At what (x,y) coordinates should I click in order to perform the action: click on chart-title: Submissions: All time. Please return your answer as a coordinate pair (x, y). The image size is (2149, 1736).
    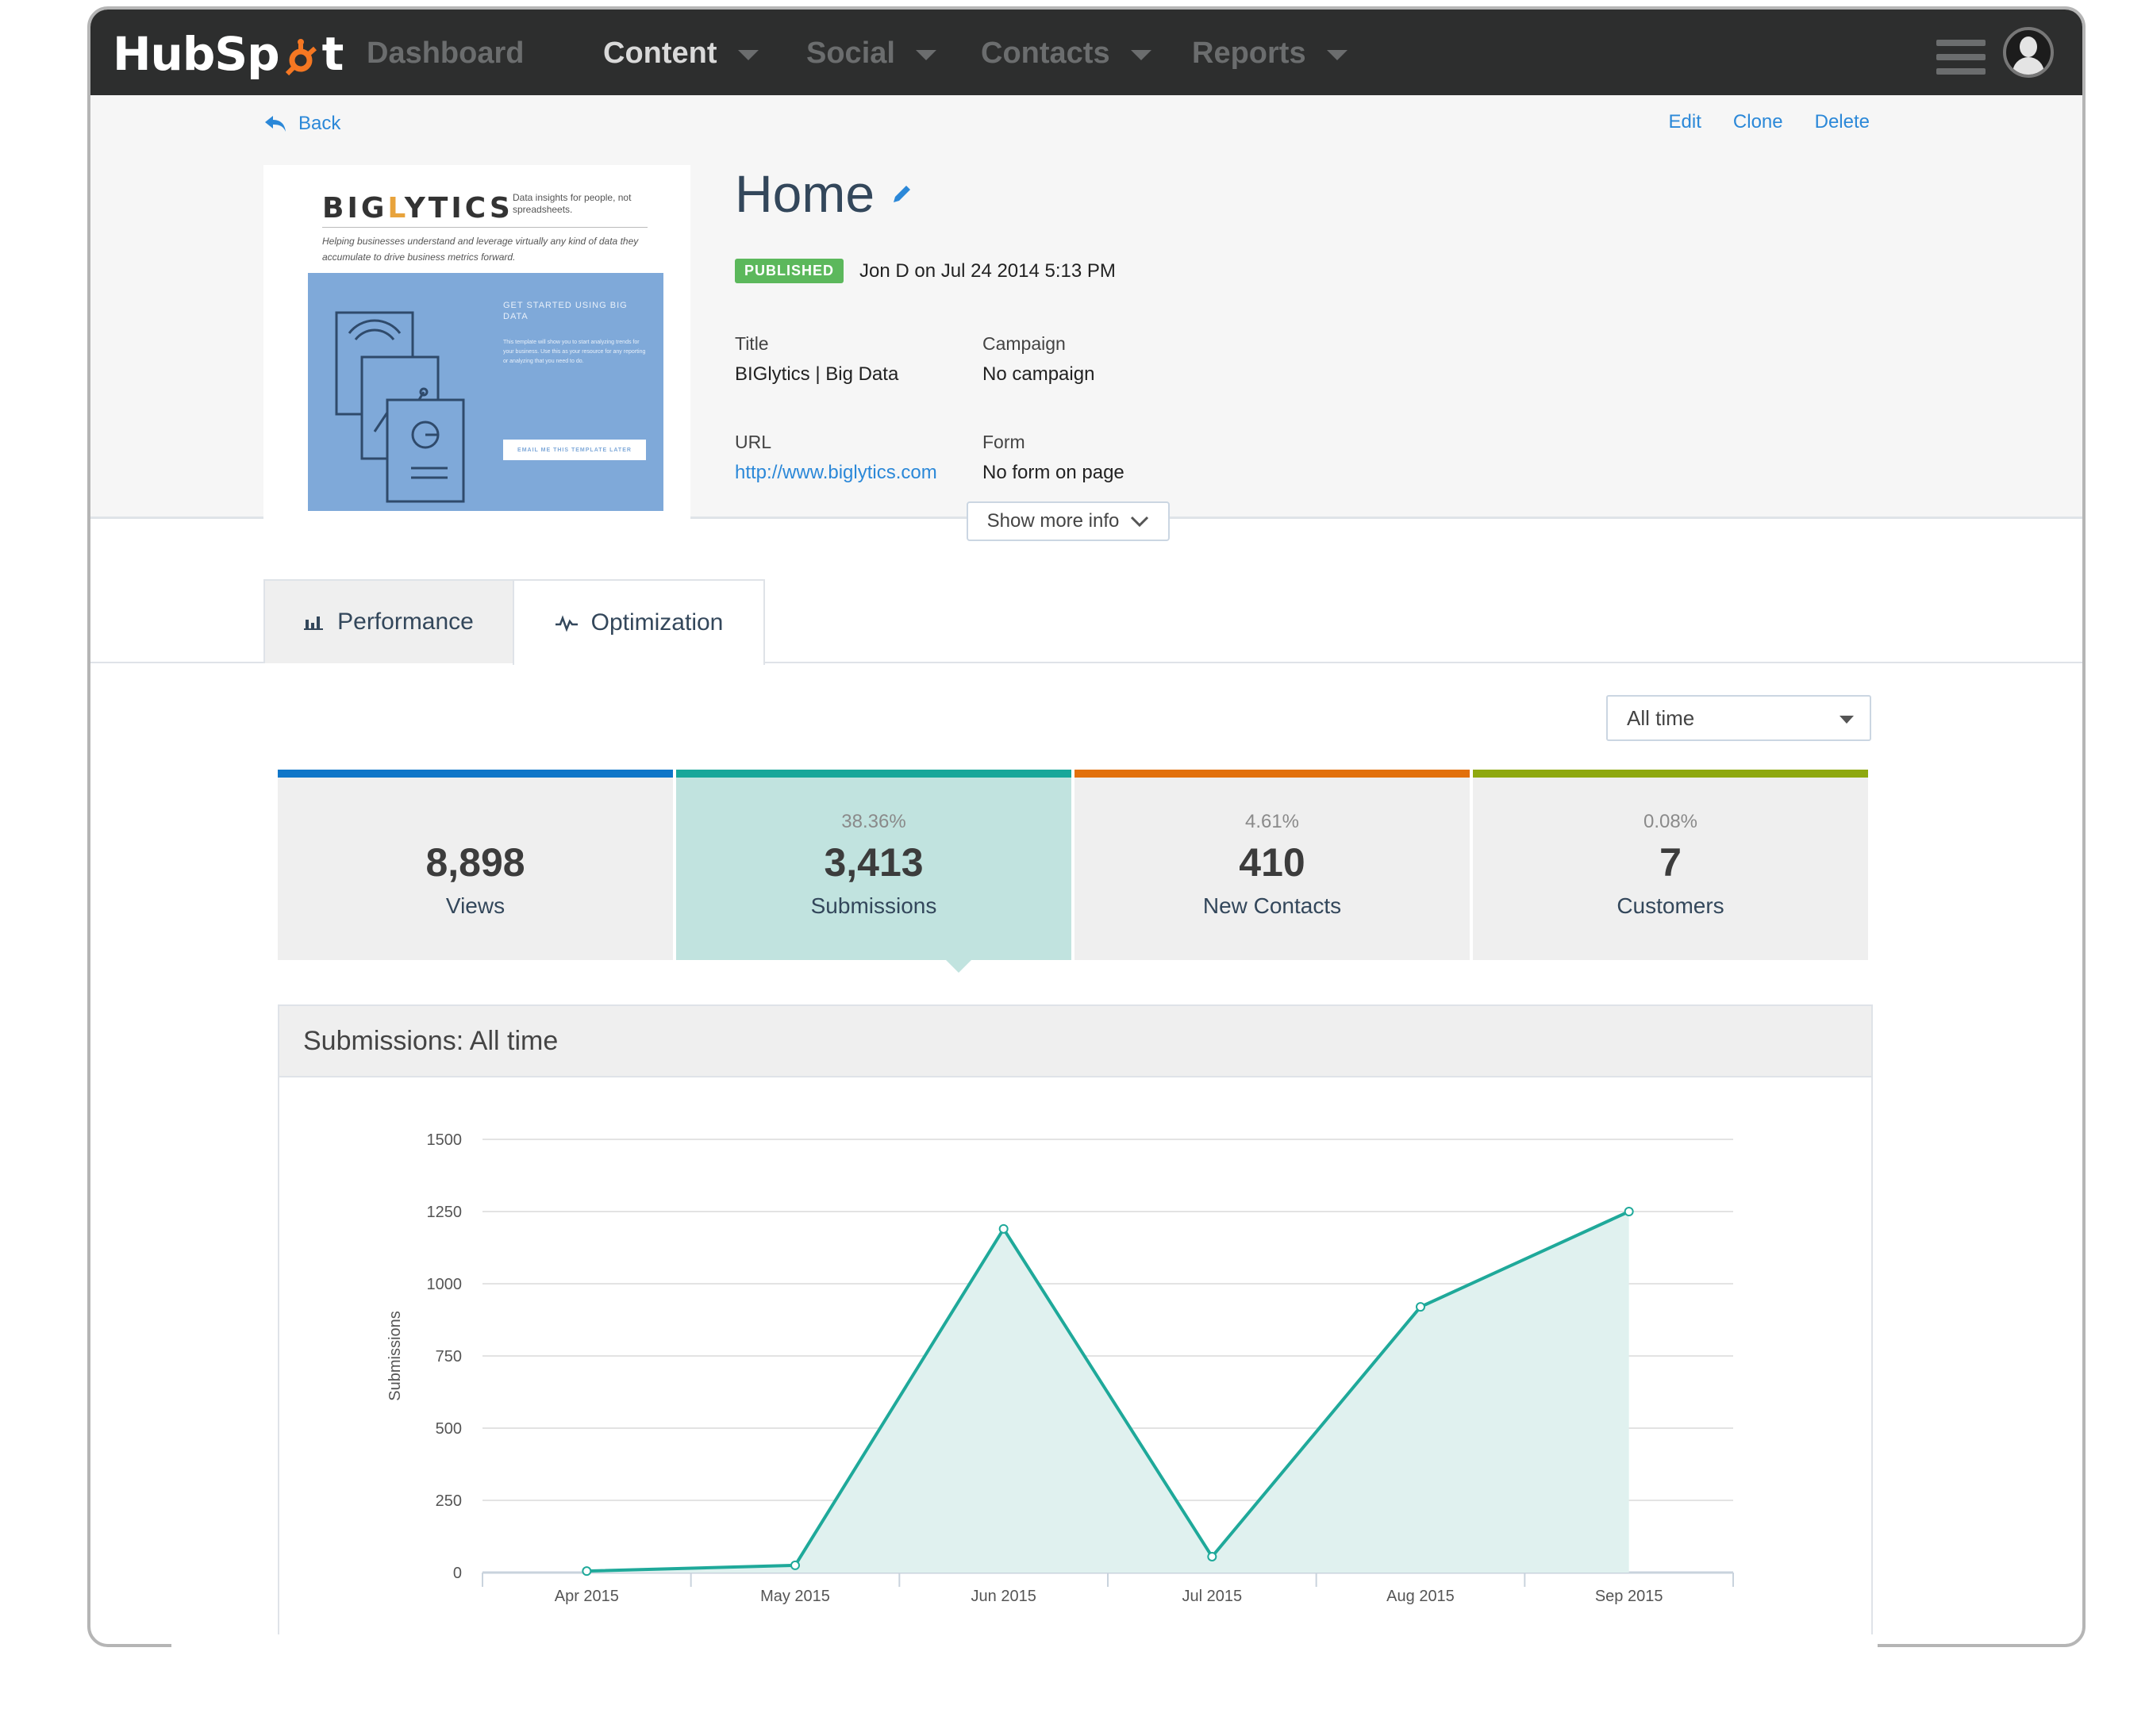
    Looking at the image, I should click on (1075, 1041).